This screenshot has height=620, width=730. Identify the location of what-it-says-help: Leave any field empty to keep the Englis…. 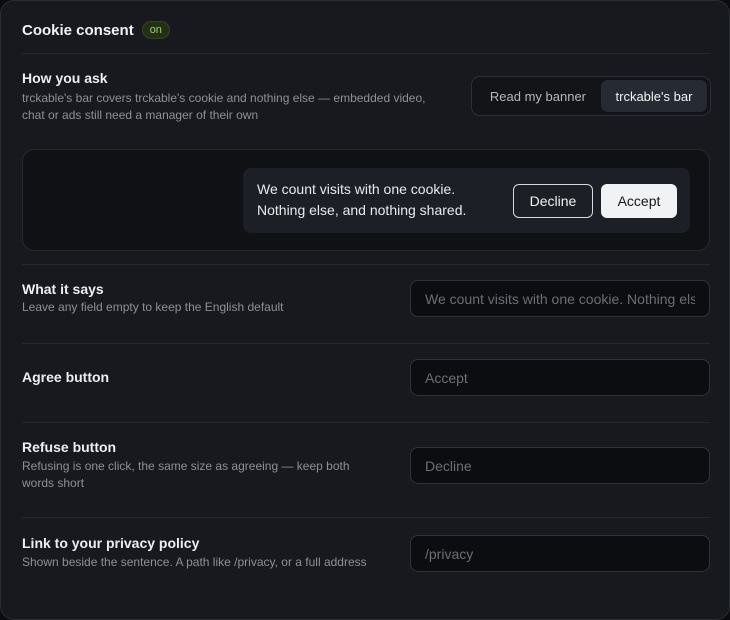
(153, 307).